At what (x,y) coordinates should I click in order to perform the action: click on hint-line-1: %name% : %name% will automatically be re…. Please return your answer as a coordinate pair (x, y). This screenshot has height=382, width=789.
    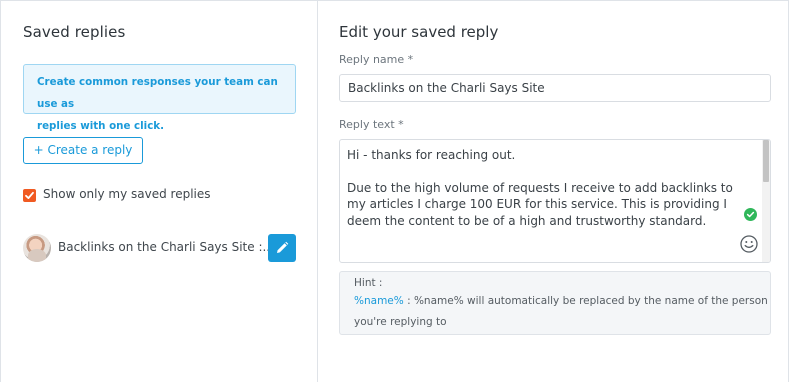
    Looking at the image, I should click on (561, 301).